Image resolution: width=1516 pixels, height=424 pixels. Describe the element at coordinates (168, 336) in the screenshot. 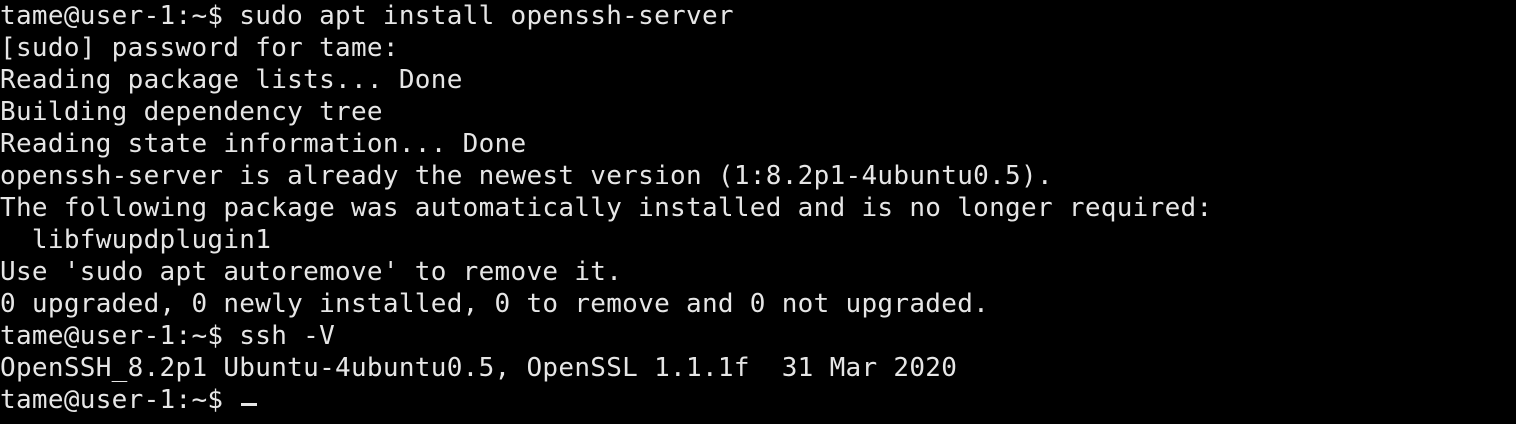

I see `terminal-line-ssh-version-command: tame@user-1:~$ ssh -V` at that location.